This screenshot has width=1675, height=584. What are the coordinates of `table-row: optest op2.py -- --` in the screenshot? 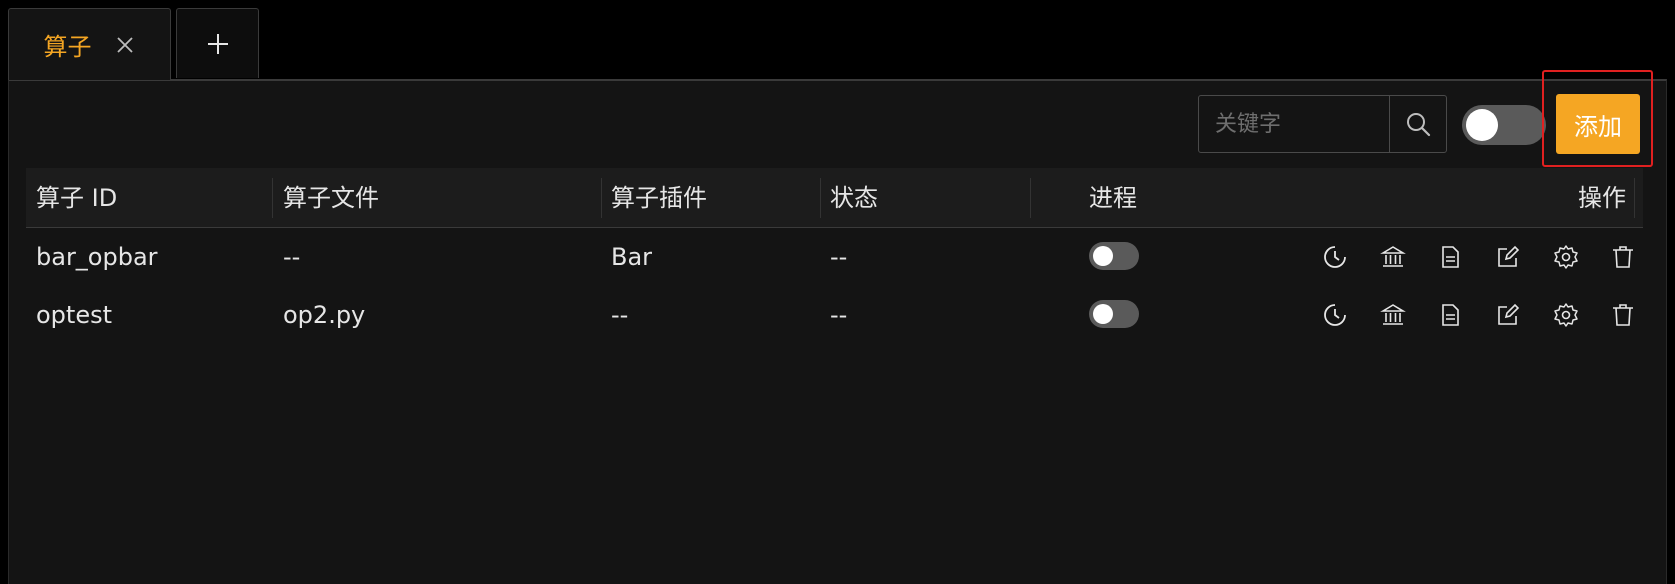 It's located at (834, 315).